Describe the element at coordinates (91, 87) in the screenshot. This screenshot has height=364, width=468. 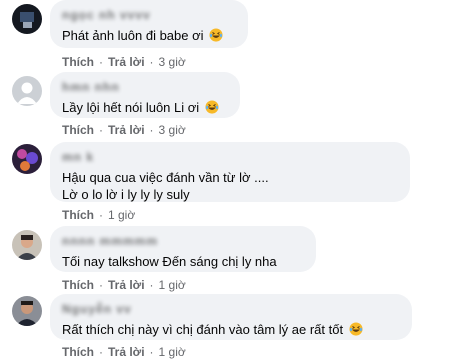
I see `commenter-name: hmn nhn` at that location.